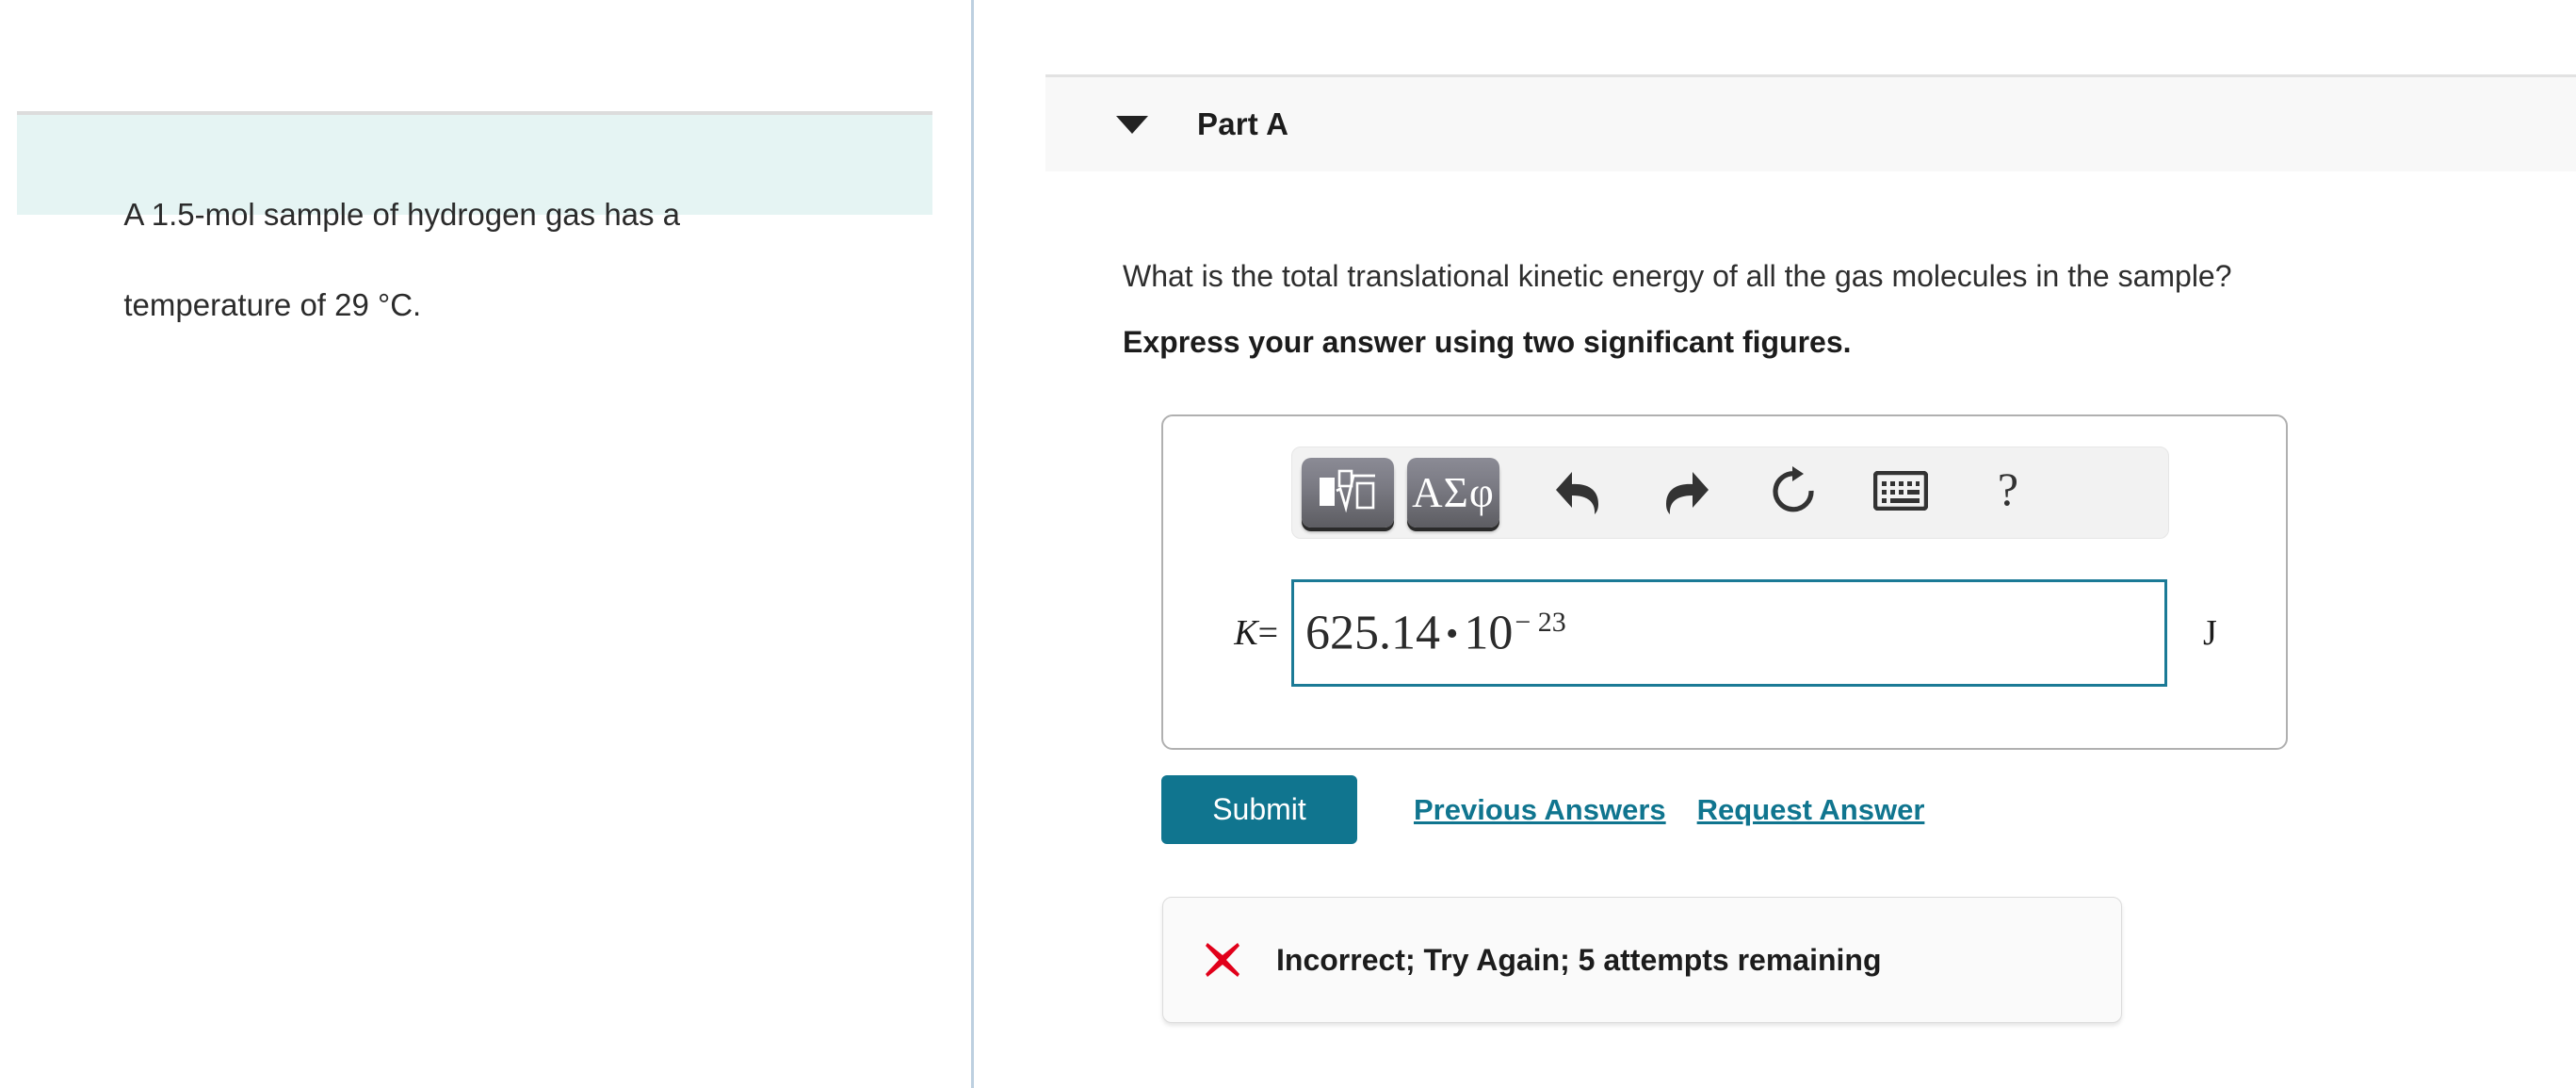 Image resolution: width=2576 pixels, height=1088 pixels. What do you see at coordinates (1132, 124) in the screenshot?
I see `triangle-down-icon` at bounding box center [1132, 124].